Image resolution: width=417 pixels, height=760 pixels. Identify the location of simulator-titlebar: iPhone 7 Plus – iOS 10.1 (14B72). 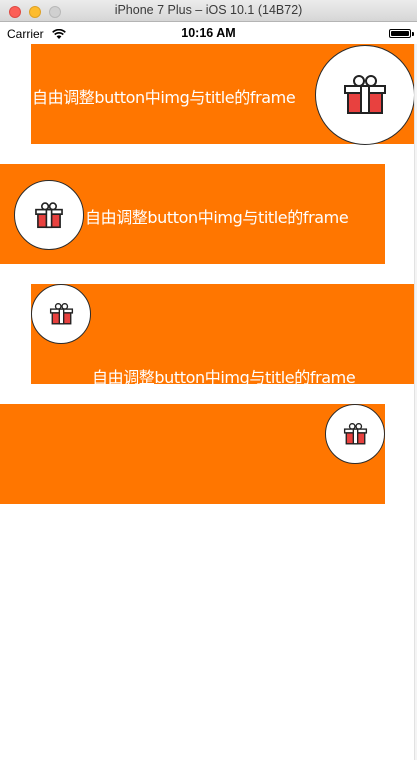
(208, 11).